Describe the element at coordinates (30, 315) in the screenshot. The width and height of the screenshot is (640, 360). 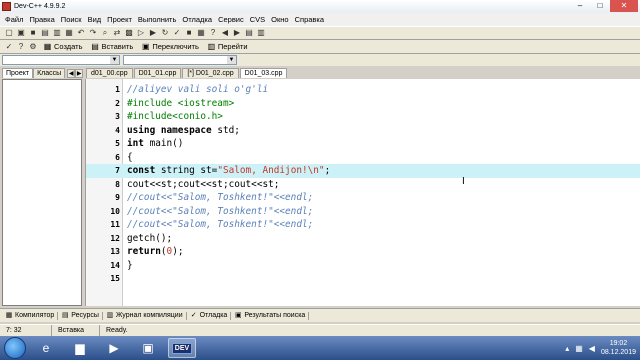
I see `bottom-tab: ▦ Компилятор` at that location.